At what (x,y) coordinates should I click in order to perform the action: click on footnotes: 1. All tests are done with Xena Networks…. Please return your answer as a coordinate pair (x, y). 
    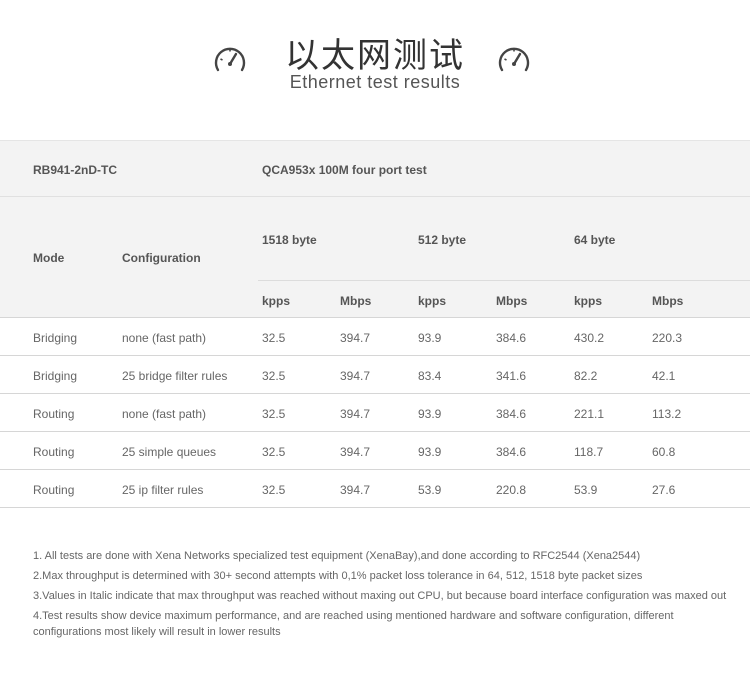
    Looking at the image, I should click on (383, 596).